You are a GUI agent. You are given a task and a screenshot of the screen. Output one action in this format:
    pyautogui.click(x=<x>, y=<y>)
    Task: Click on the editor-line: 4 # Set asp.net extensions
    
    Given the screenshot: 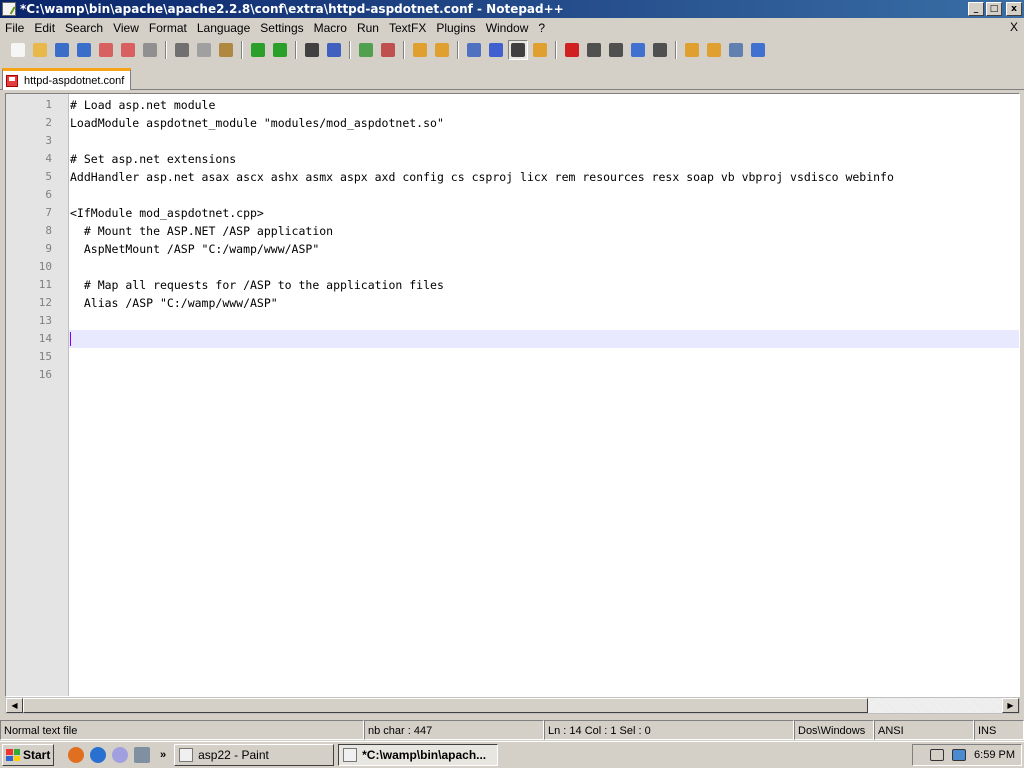 What is the action you would take?
    pyautogui.click(x=512, y=159)
    